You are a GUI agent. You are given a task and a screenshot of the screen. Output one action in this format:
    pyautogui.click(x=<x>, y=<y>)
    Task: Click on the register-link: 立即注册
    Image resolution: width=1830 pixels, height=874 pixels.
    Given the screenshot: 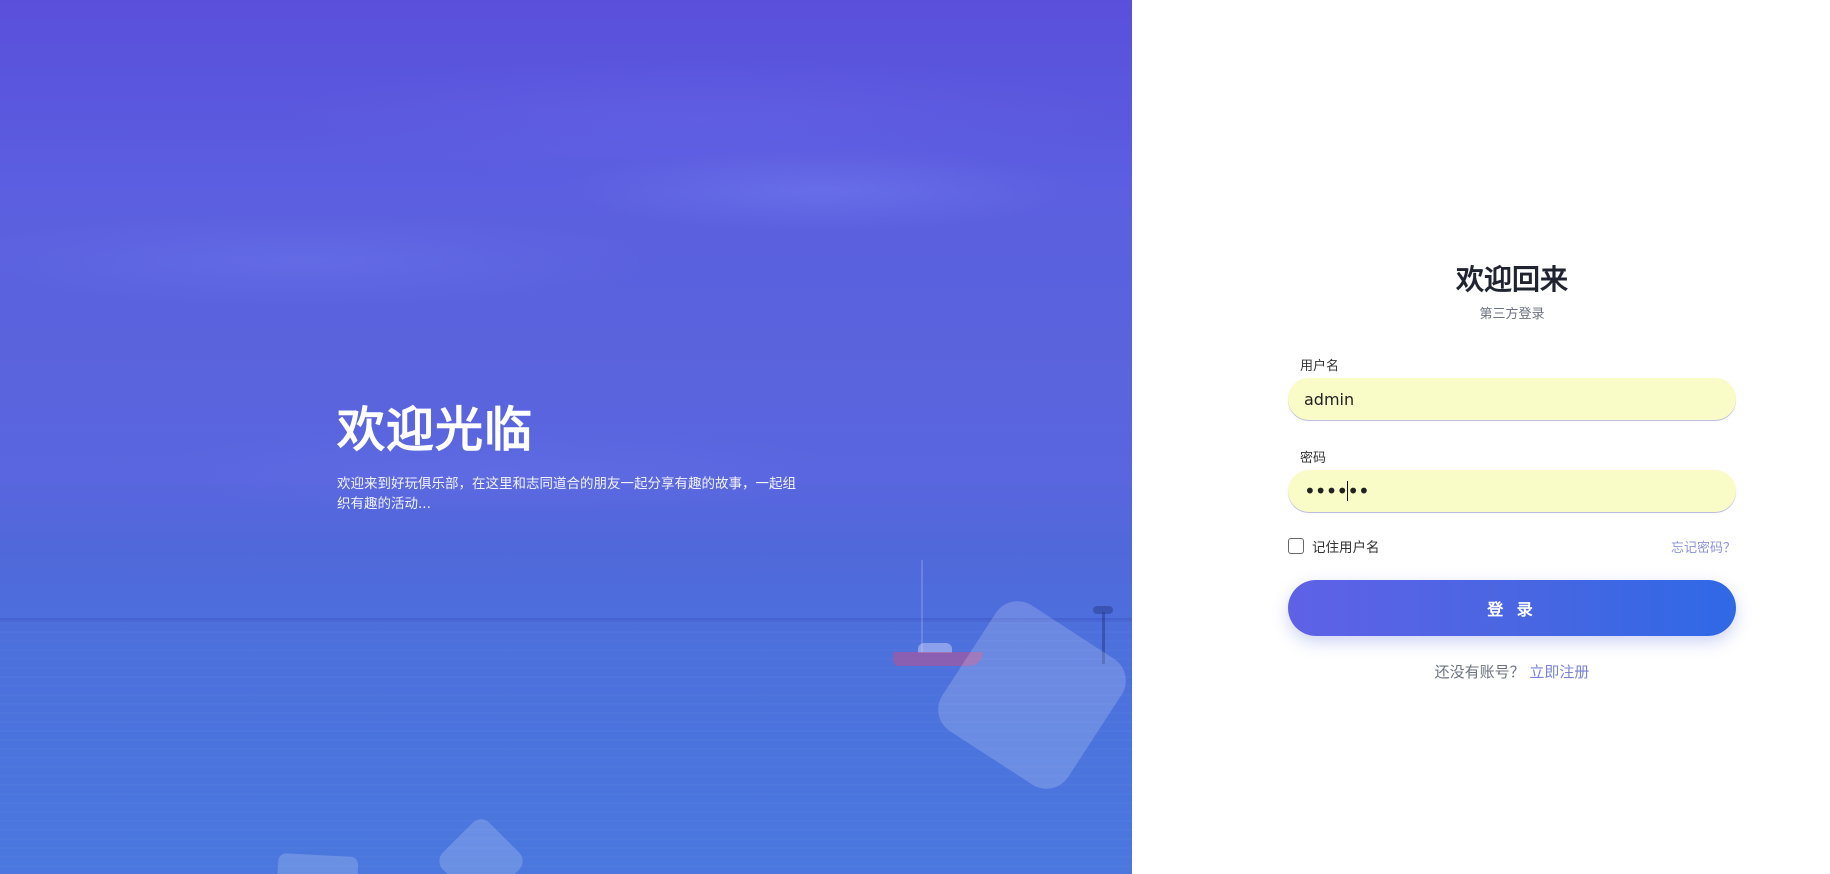 What is the action you would take?
    pyautogui.click(x=1559, y=672)
    